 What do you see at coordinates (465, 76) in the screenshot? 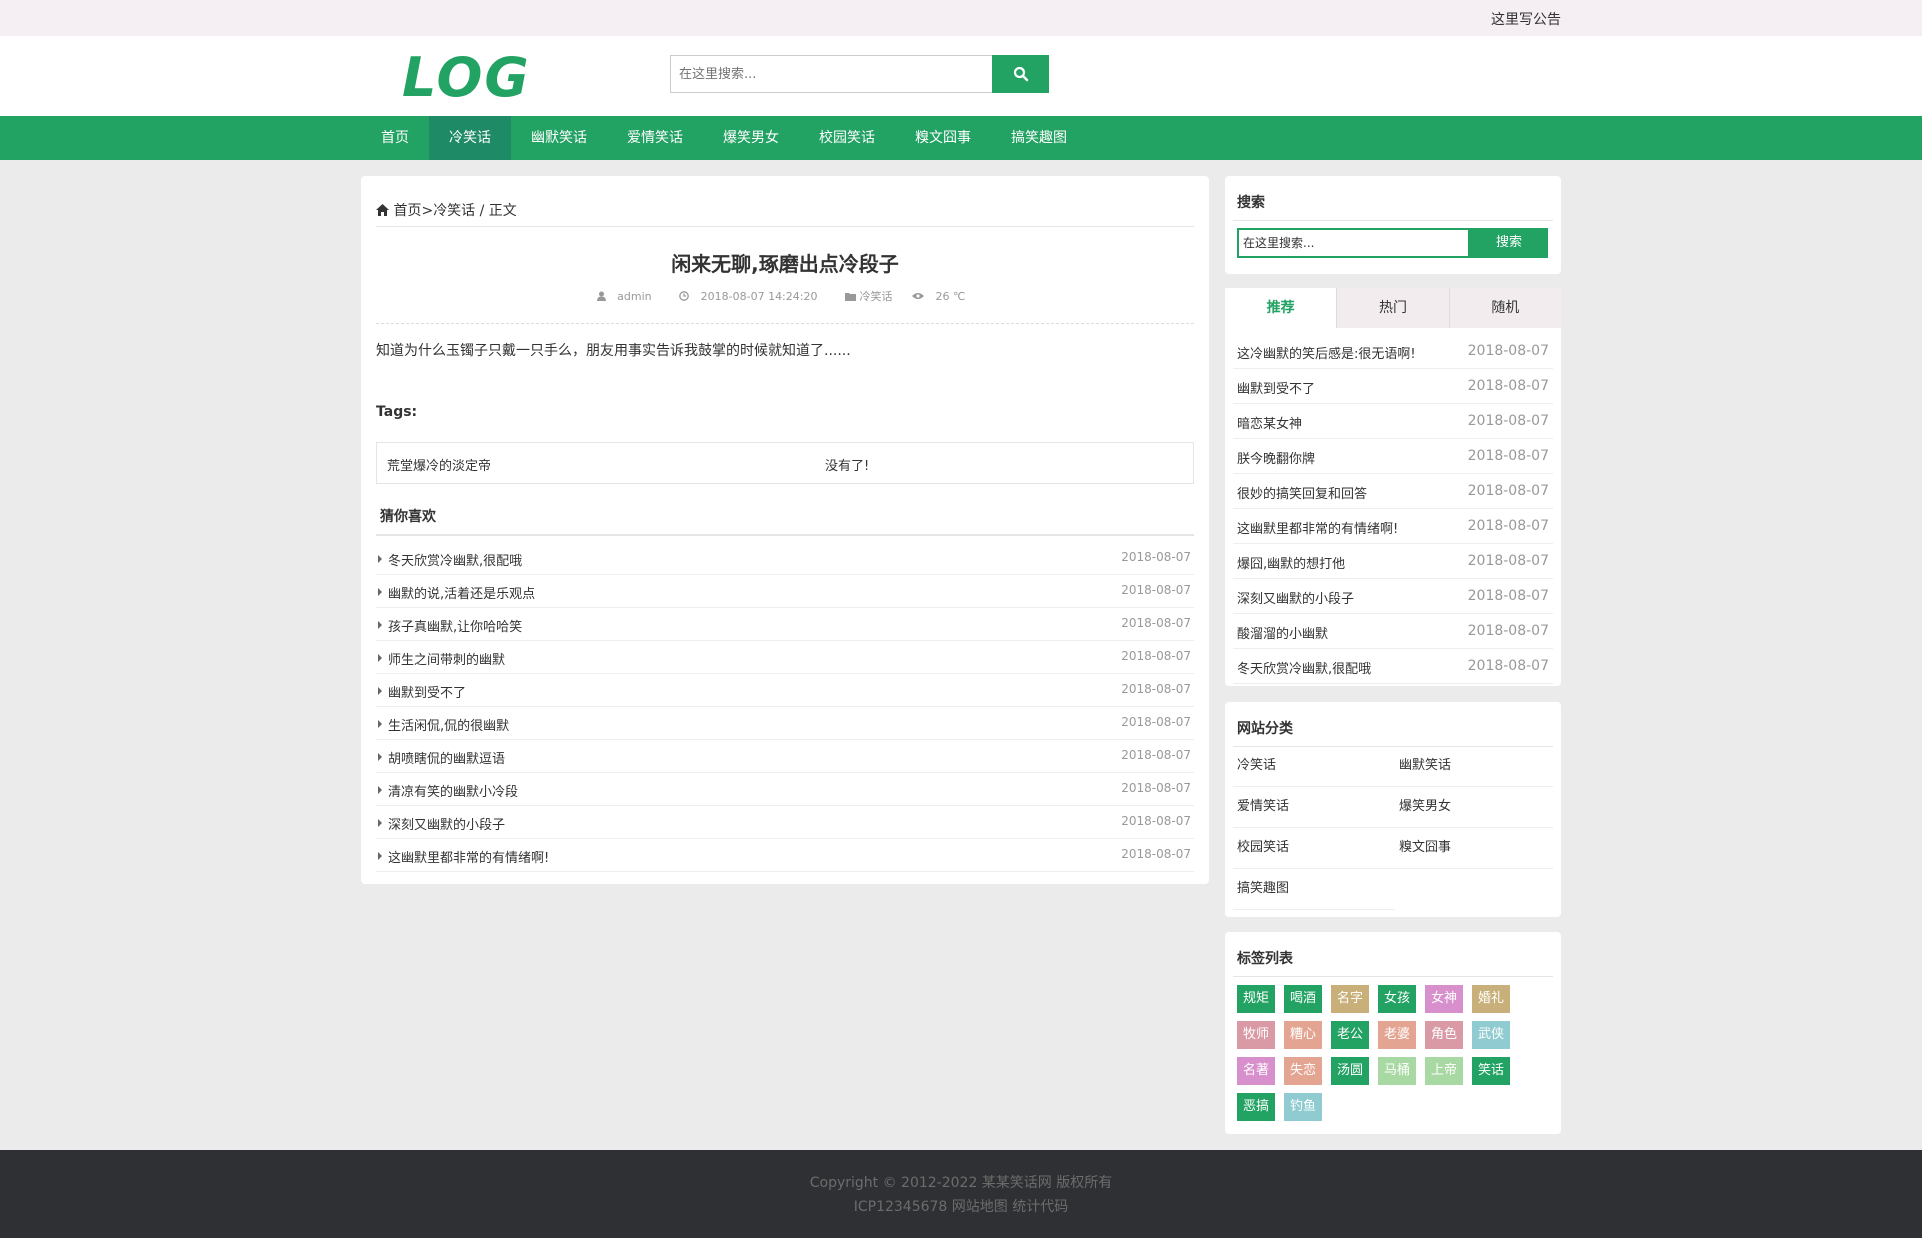
I see `site-logo: LOGO` at bounding box center [465, 76].